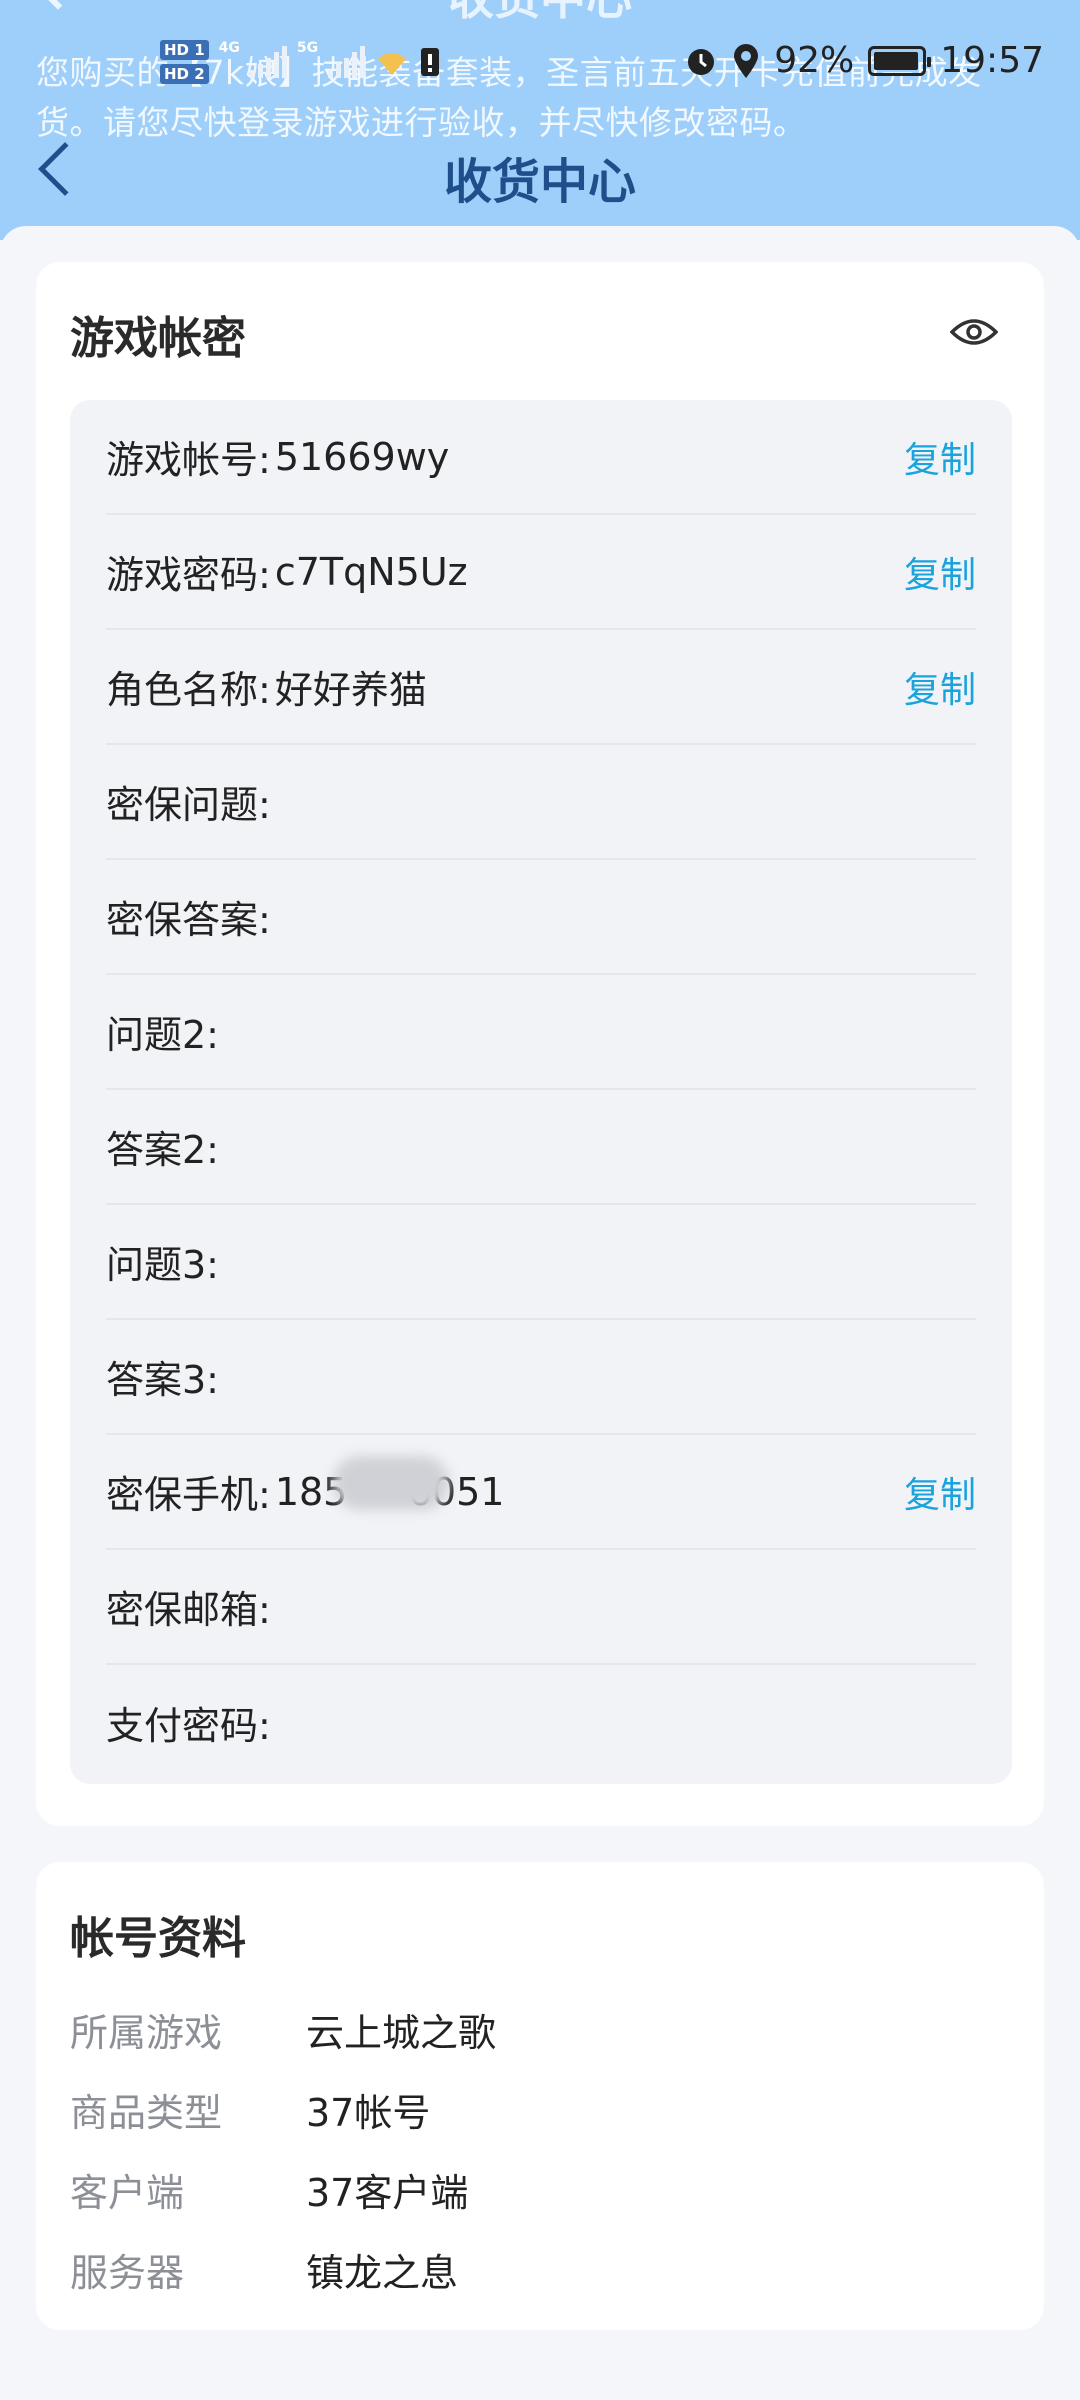 The image size is (1080, 2400). I want to click on row-label: 密保问题:, so click(188, 805).